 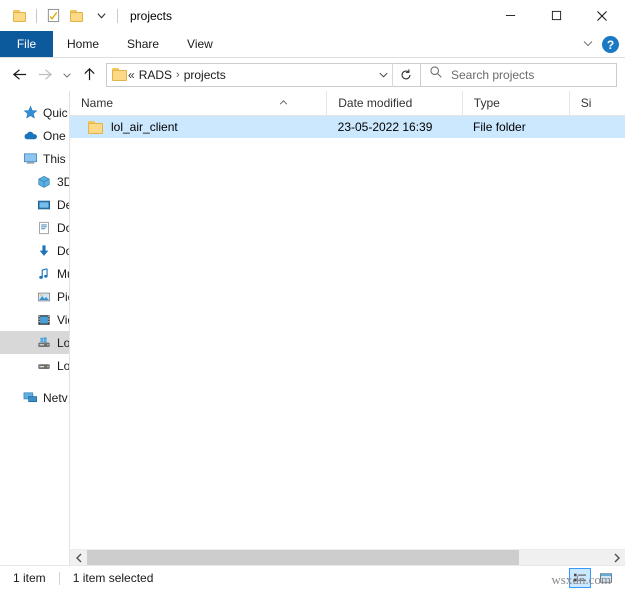 I want to click on folder-icon, so click(x=96, y=127).